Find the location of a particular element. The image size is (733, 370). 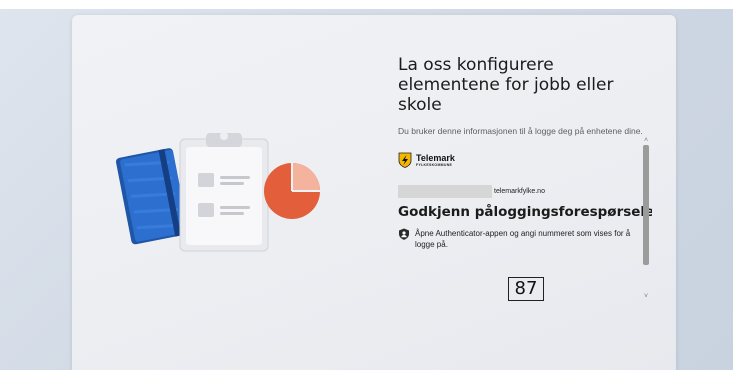

org-subtitle: FYLKESKOMMUNE is located at coordinates (434, 164).